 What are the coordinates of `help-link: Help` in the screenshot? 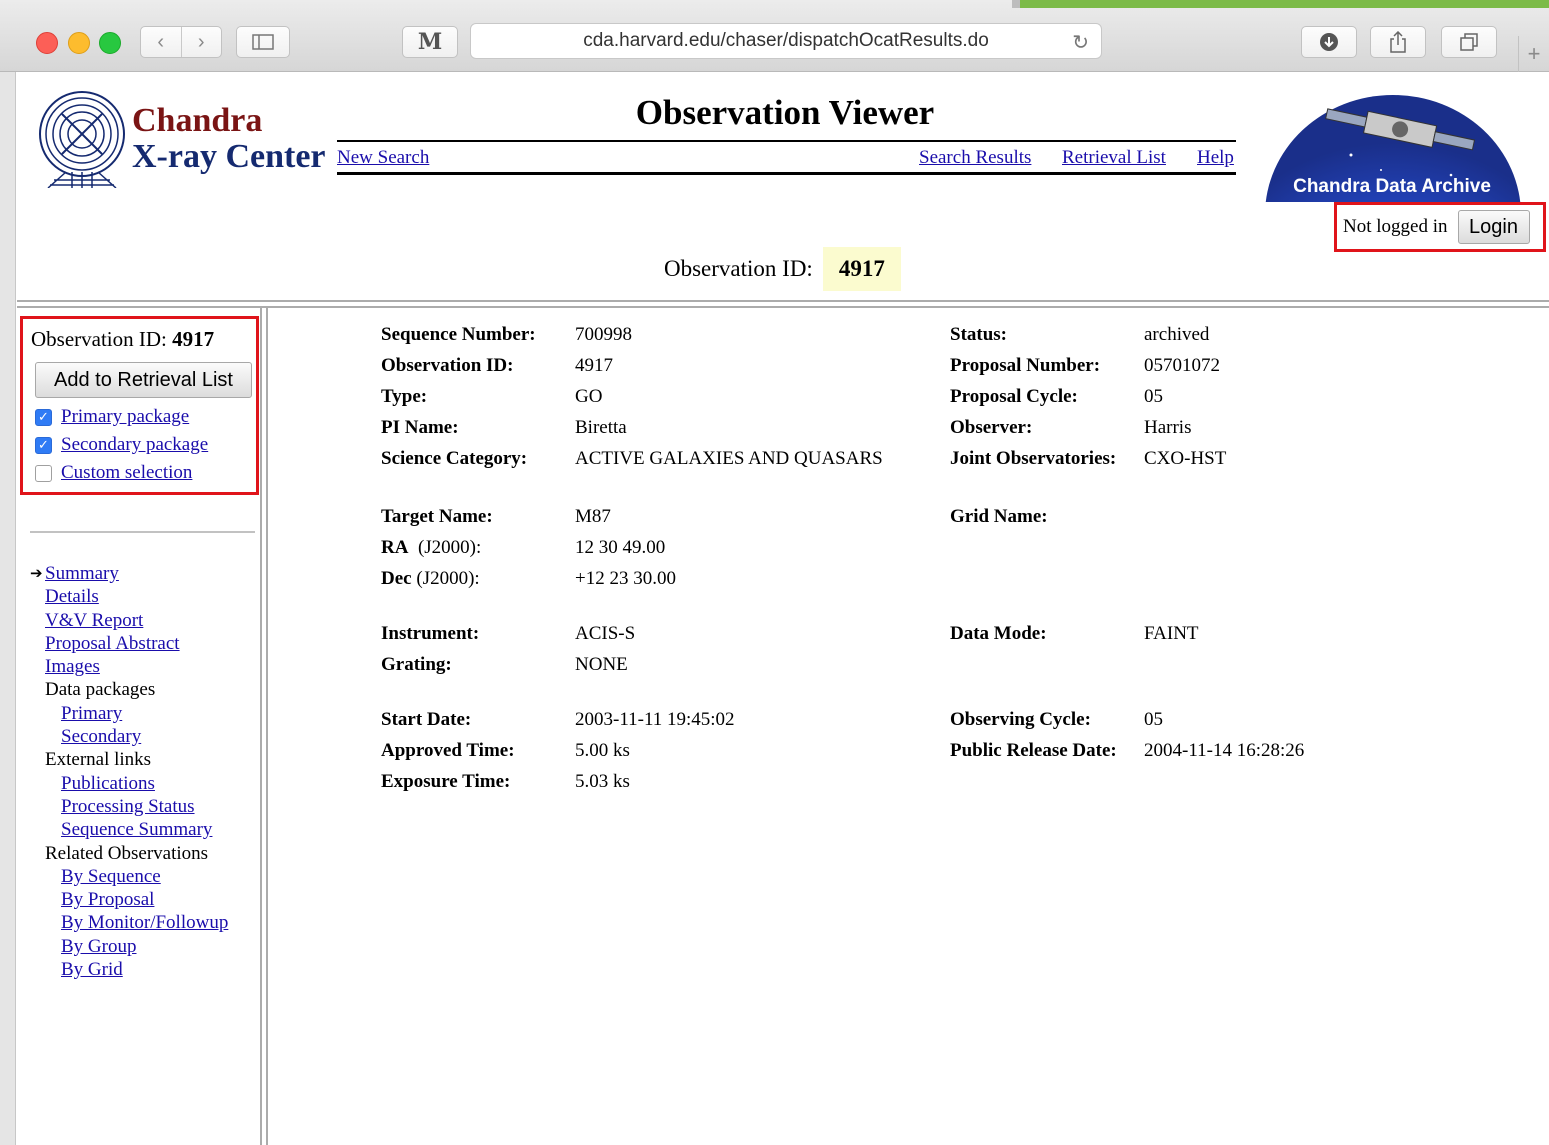 It's located at (1215, 158).